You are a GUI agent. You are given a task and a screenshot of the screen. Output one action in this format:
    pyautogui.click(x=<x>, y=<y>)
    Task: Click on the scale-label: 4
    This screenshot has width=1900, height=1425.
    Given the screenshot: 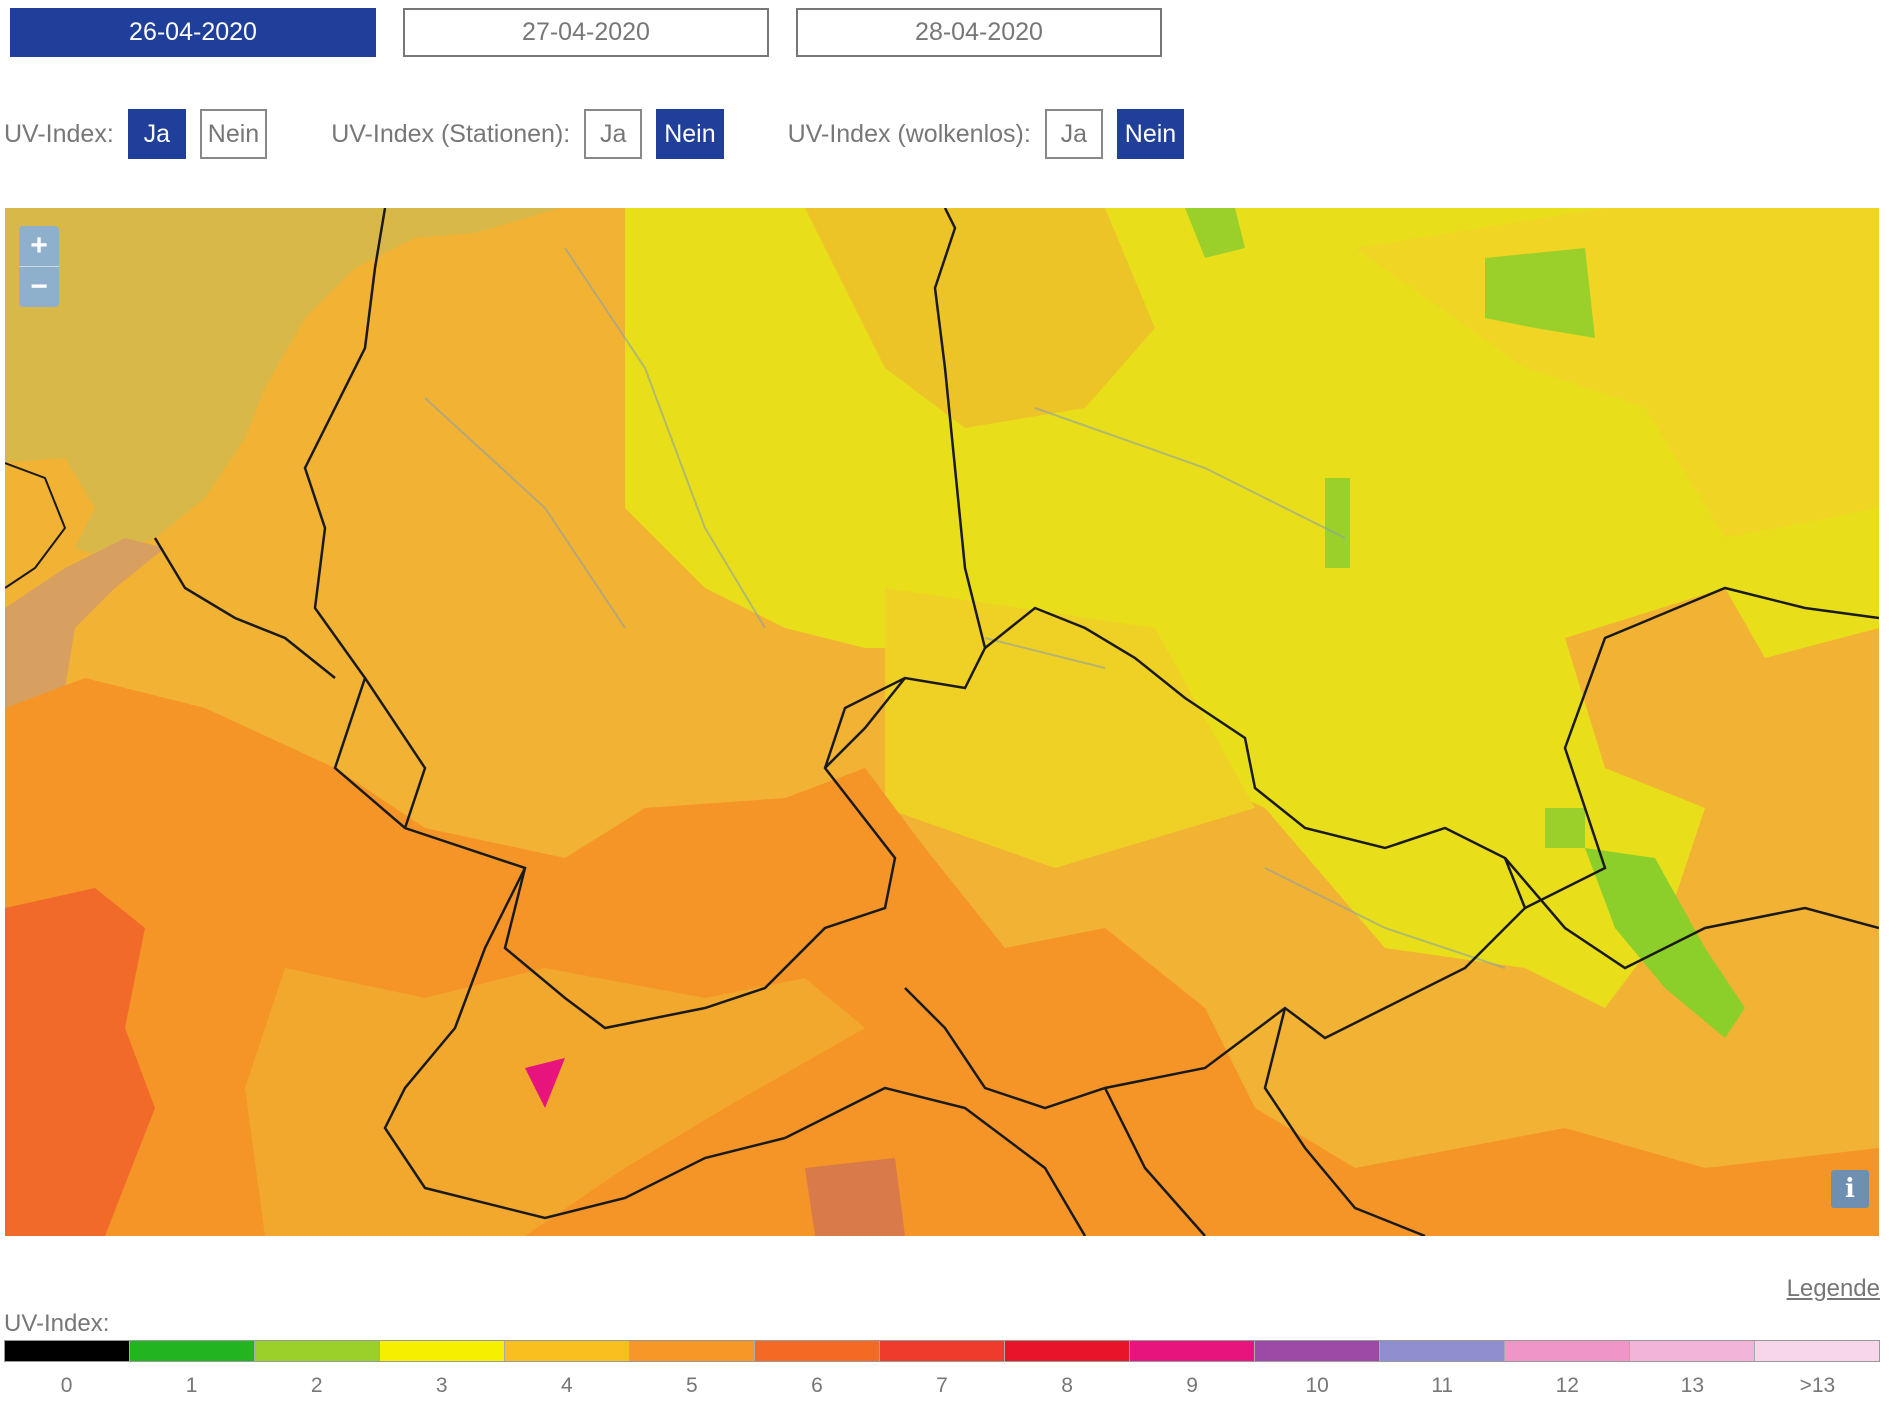 What is the action you would take?
    pyautogui.click(x=566, y=1385)
    